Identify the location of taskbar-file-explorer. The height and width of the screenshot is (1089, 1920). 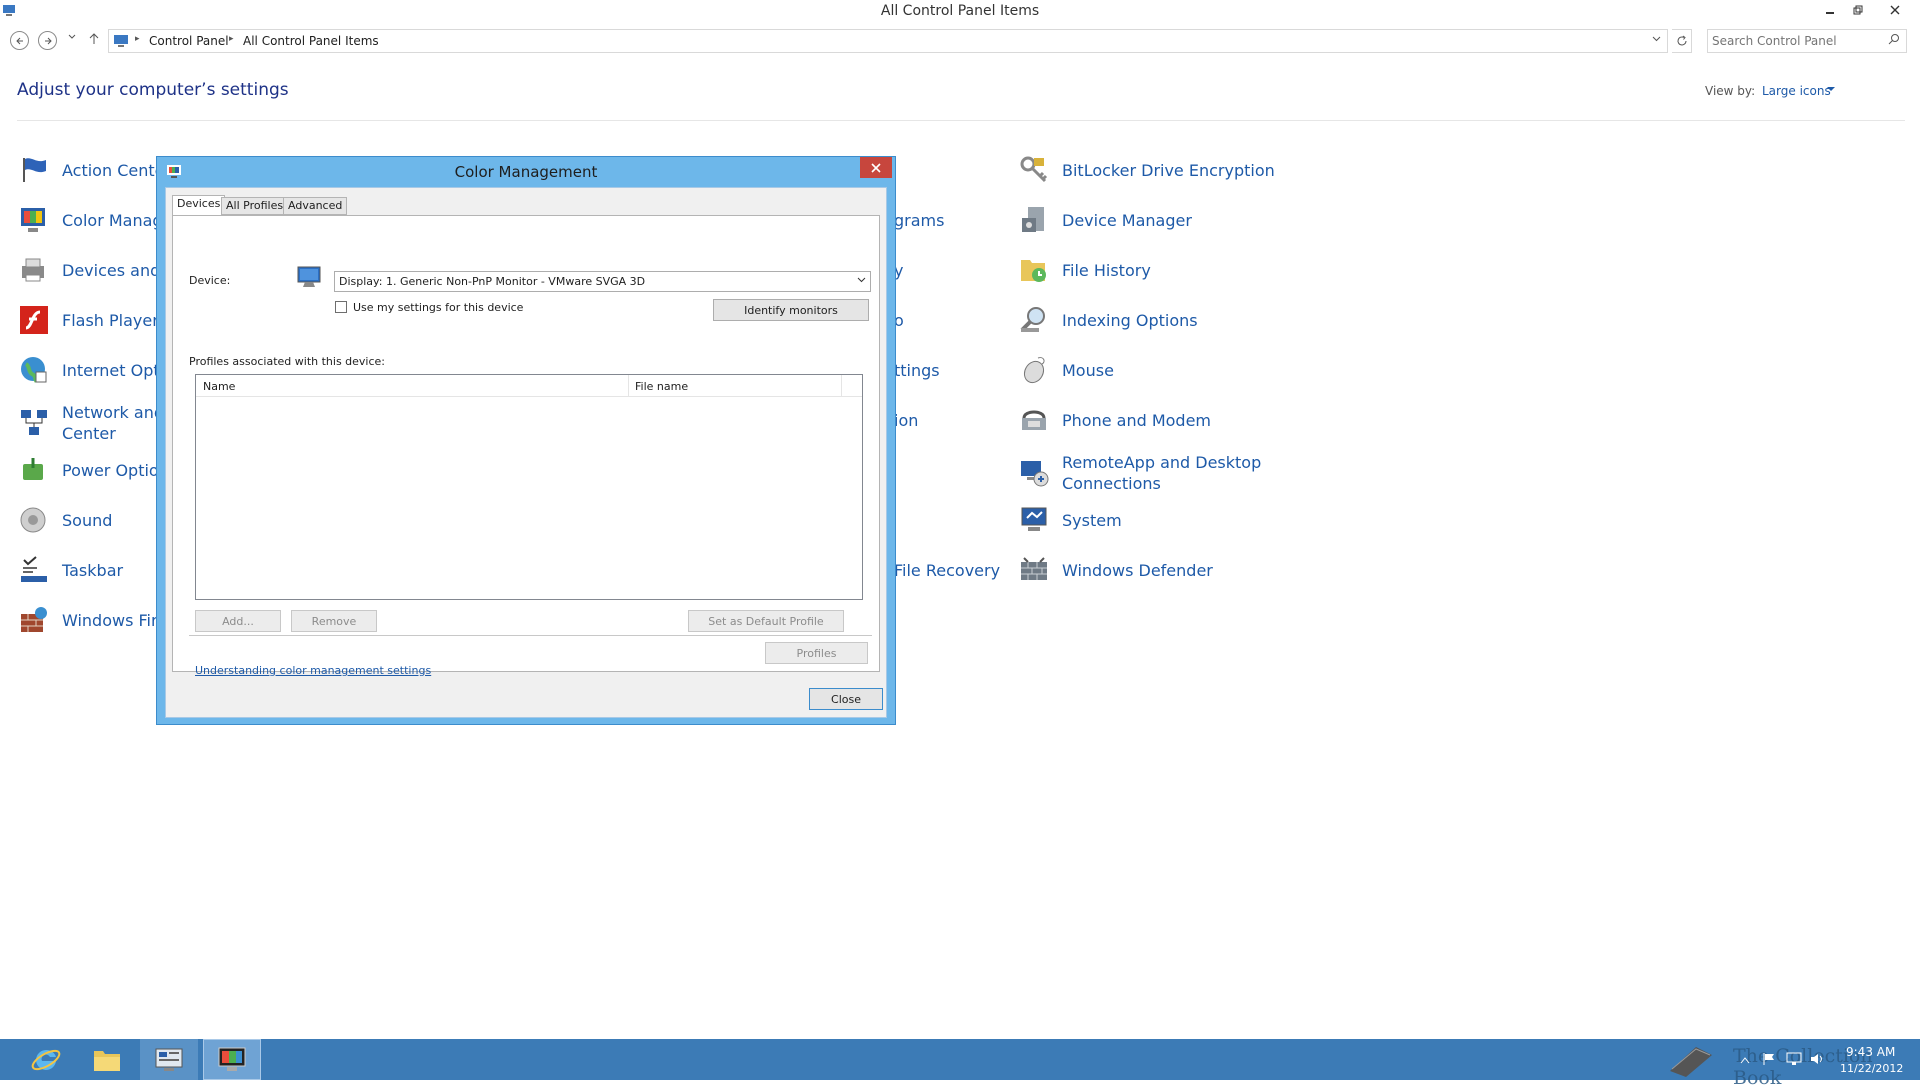
(107, 1059).